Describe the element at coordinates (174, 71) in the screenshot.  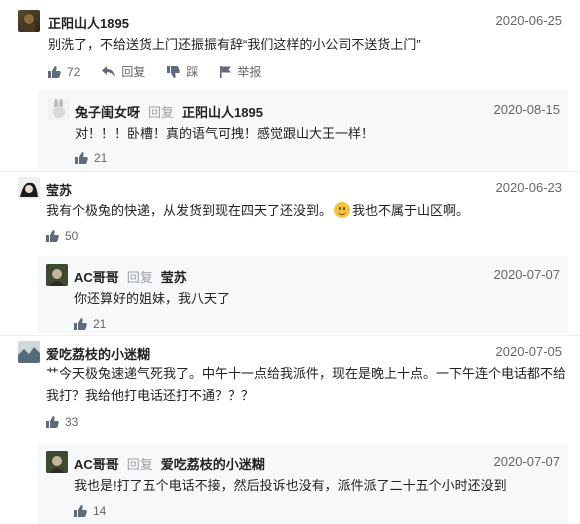
I see `dislike-icon` at that location.